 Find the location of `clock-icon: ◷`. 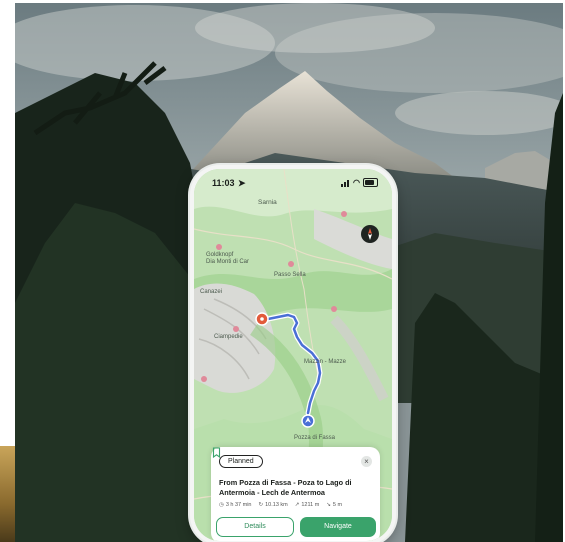

clock-icon: ◷ is located at coordinates (221, 505).